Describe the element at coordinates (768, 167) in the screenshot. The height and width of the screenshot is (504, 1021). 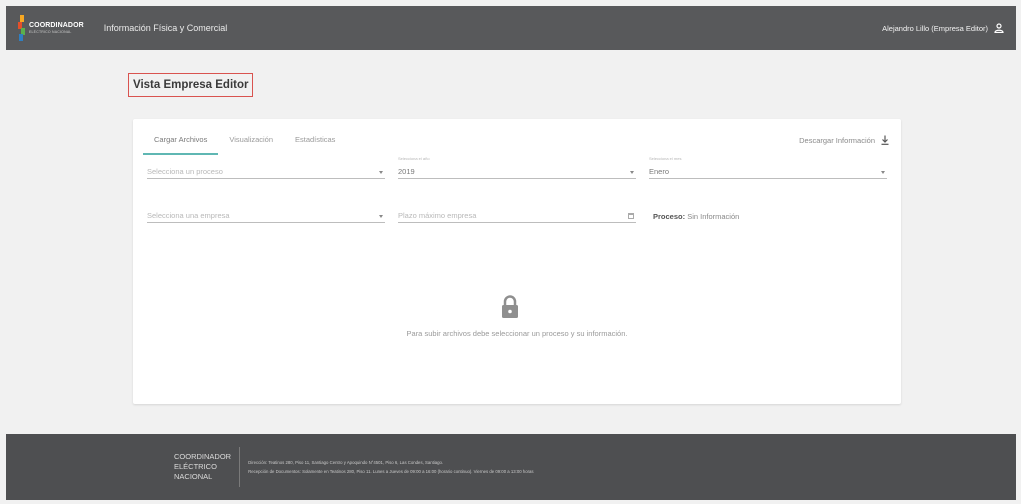
I see `mes-select: Selecciona el mes Enero` at that location.